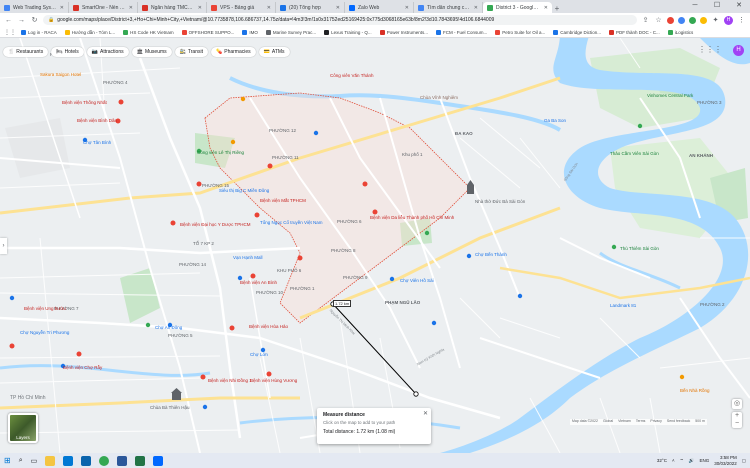  I want to click on word-icon, so click(122, 460).